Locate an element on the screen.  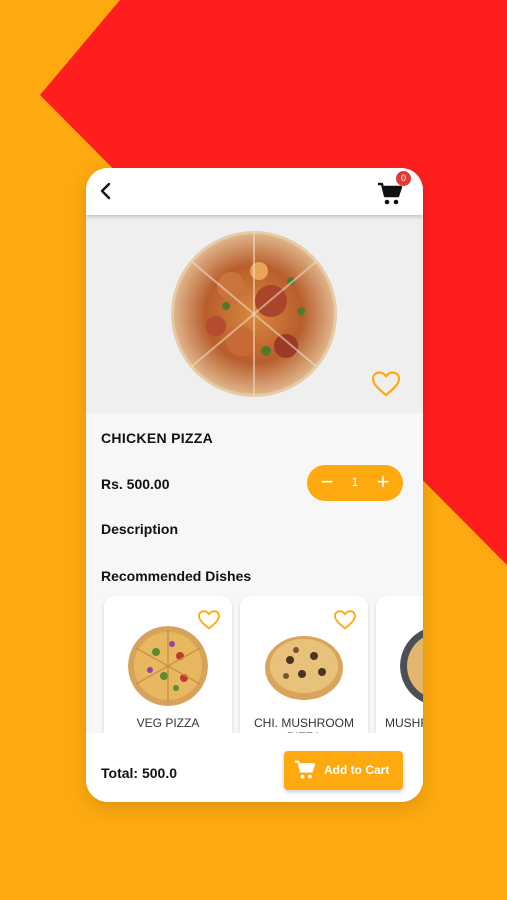
recommended-card: MUSHROOM PIZZA is located at coordinates (399, 664).